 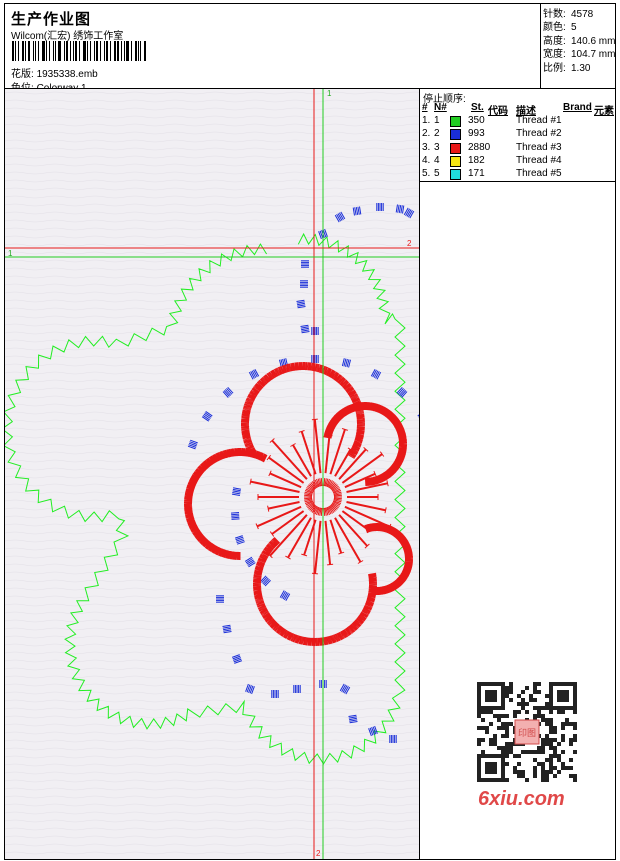 I want to click on file-line: 花版: 1935338.emb, so click(x=54, y=72).